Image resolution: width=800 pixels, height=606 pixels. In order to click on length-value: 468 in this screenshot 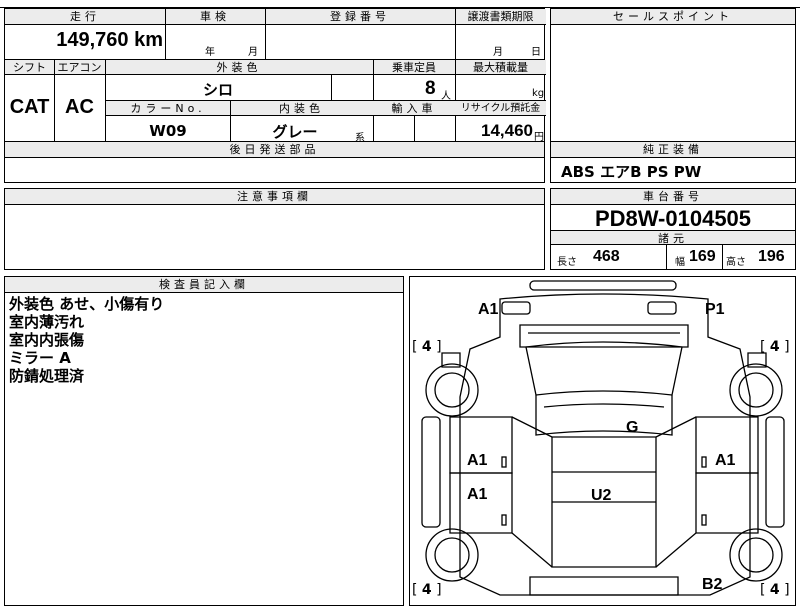, I will do `click(606, 256)`.